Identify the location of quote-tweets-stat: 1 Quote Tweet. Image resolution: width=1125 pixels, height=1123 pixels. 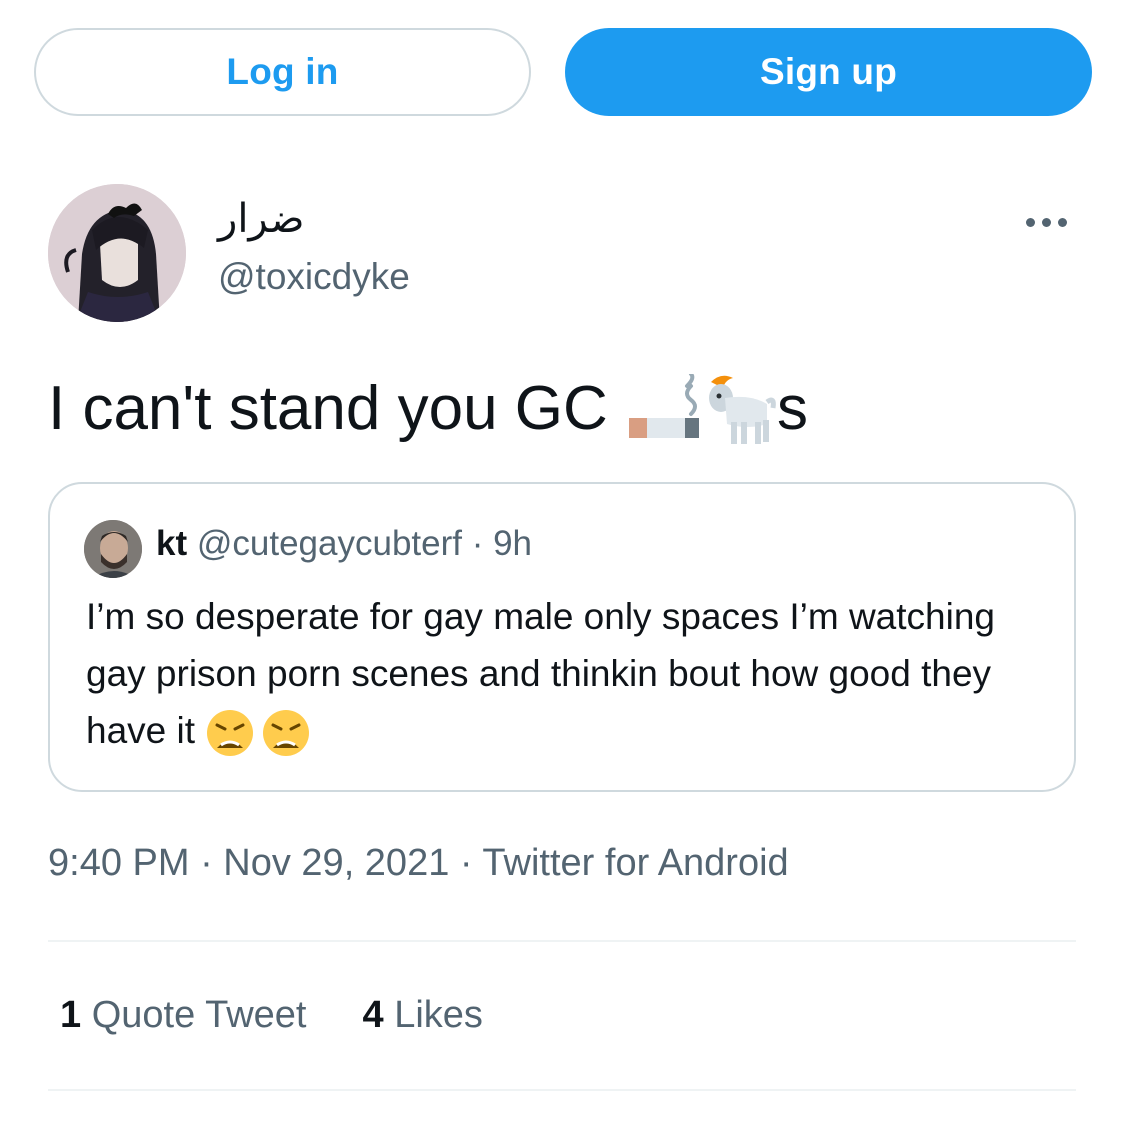
(183, 1015).